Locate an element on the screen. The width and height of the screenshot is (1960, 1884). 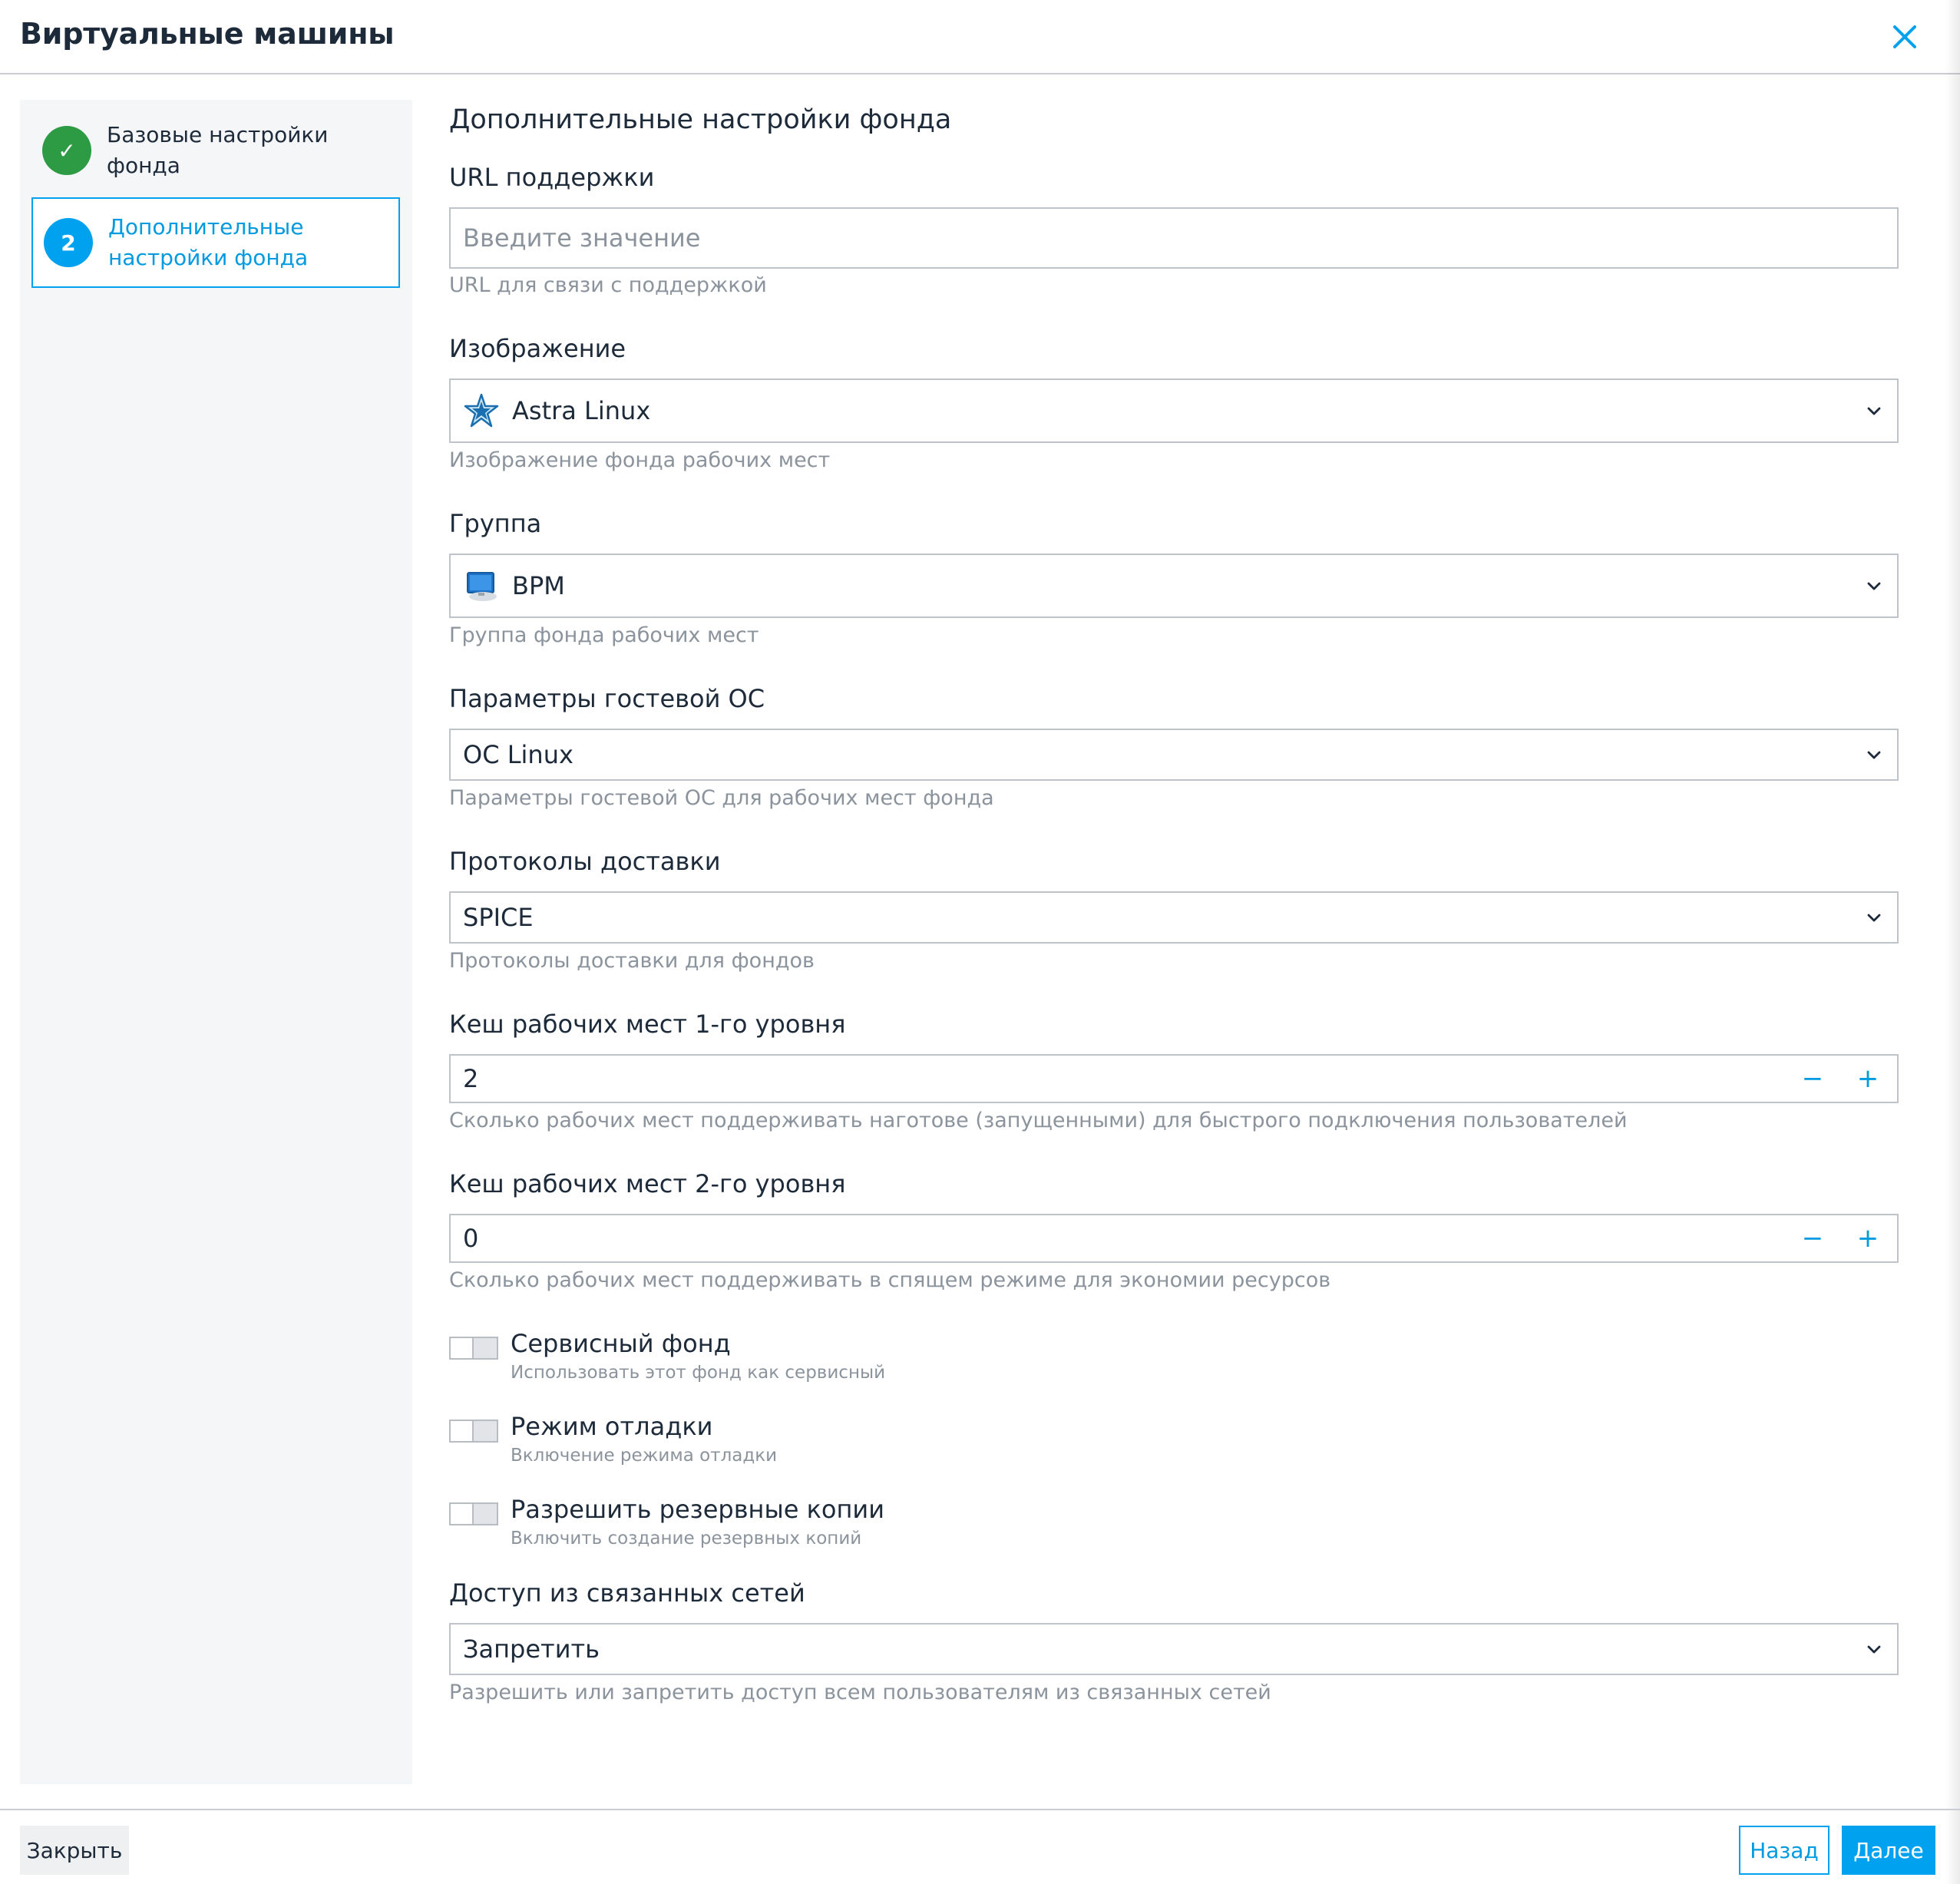
backups-title: Разрешить резервные копии is located at coordinates (698, 1509).